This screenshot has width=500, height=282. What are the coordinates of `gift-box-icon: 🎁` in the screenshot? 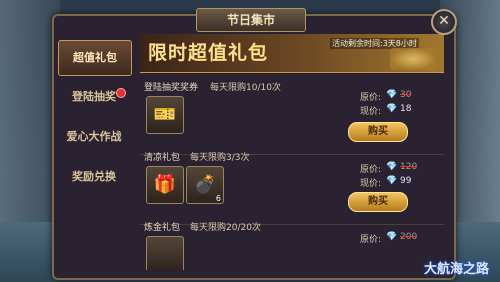 It's located at (165, 184).